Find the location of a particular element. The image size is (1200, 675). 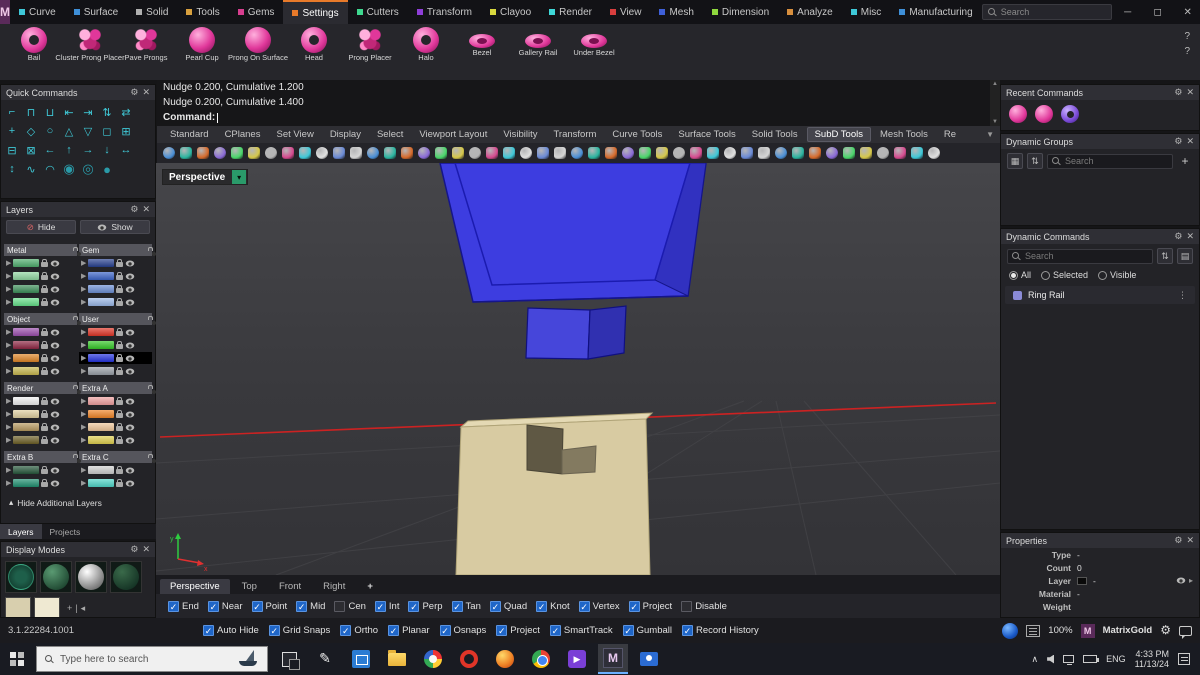

osnap-disable: Disable is located at coordinates (704, 606).